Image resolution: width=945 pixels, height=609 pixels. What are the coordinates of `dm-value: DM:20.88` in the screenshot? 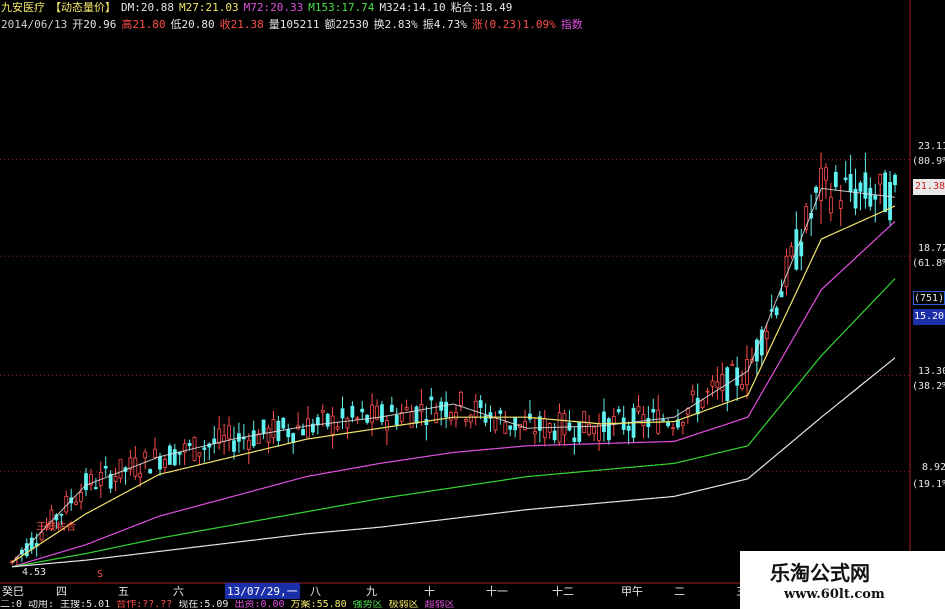 It's located at (147, 7).